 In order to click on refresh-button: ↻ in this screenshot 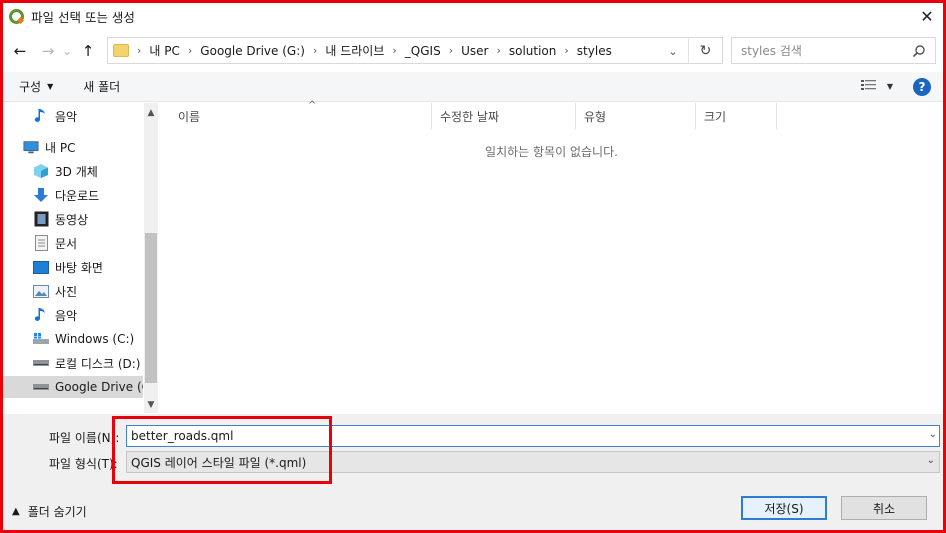, I will do `click(705, 50)`.